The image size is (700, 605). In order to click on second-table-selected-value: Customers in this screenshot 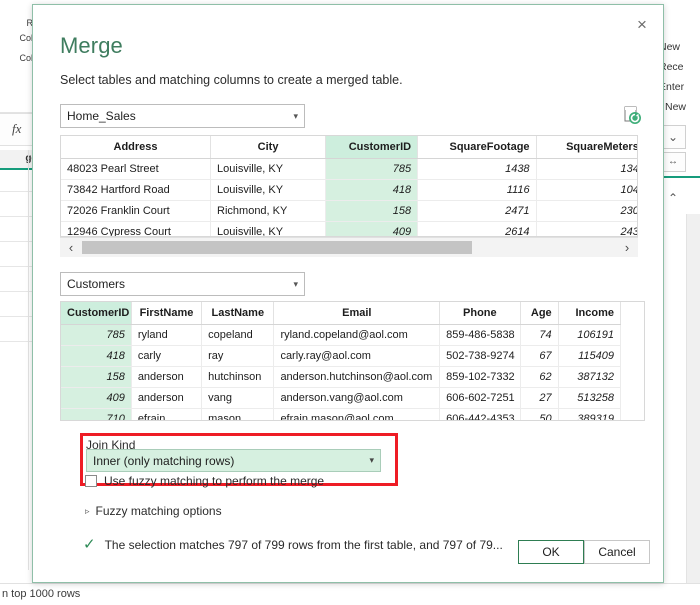, I will do `click(96, 284)`.